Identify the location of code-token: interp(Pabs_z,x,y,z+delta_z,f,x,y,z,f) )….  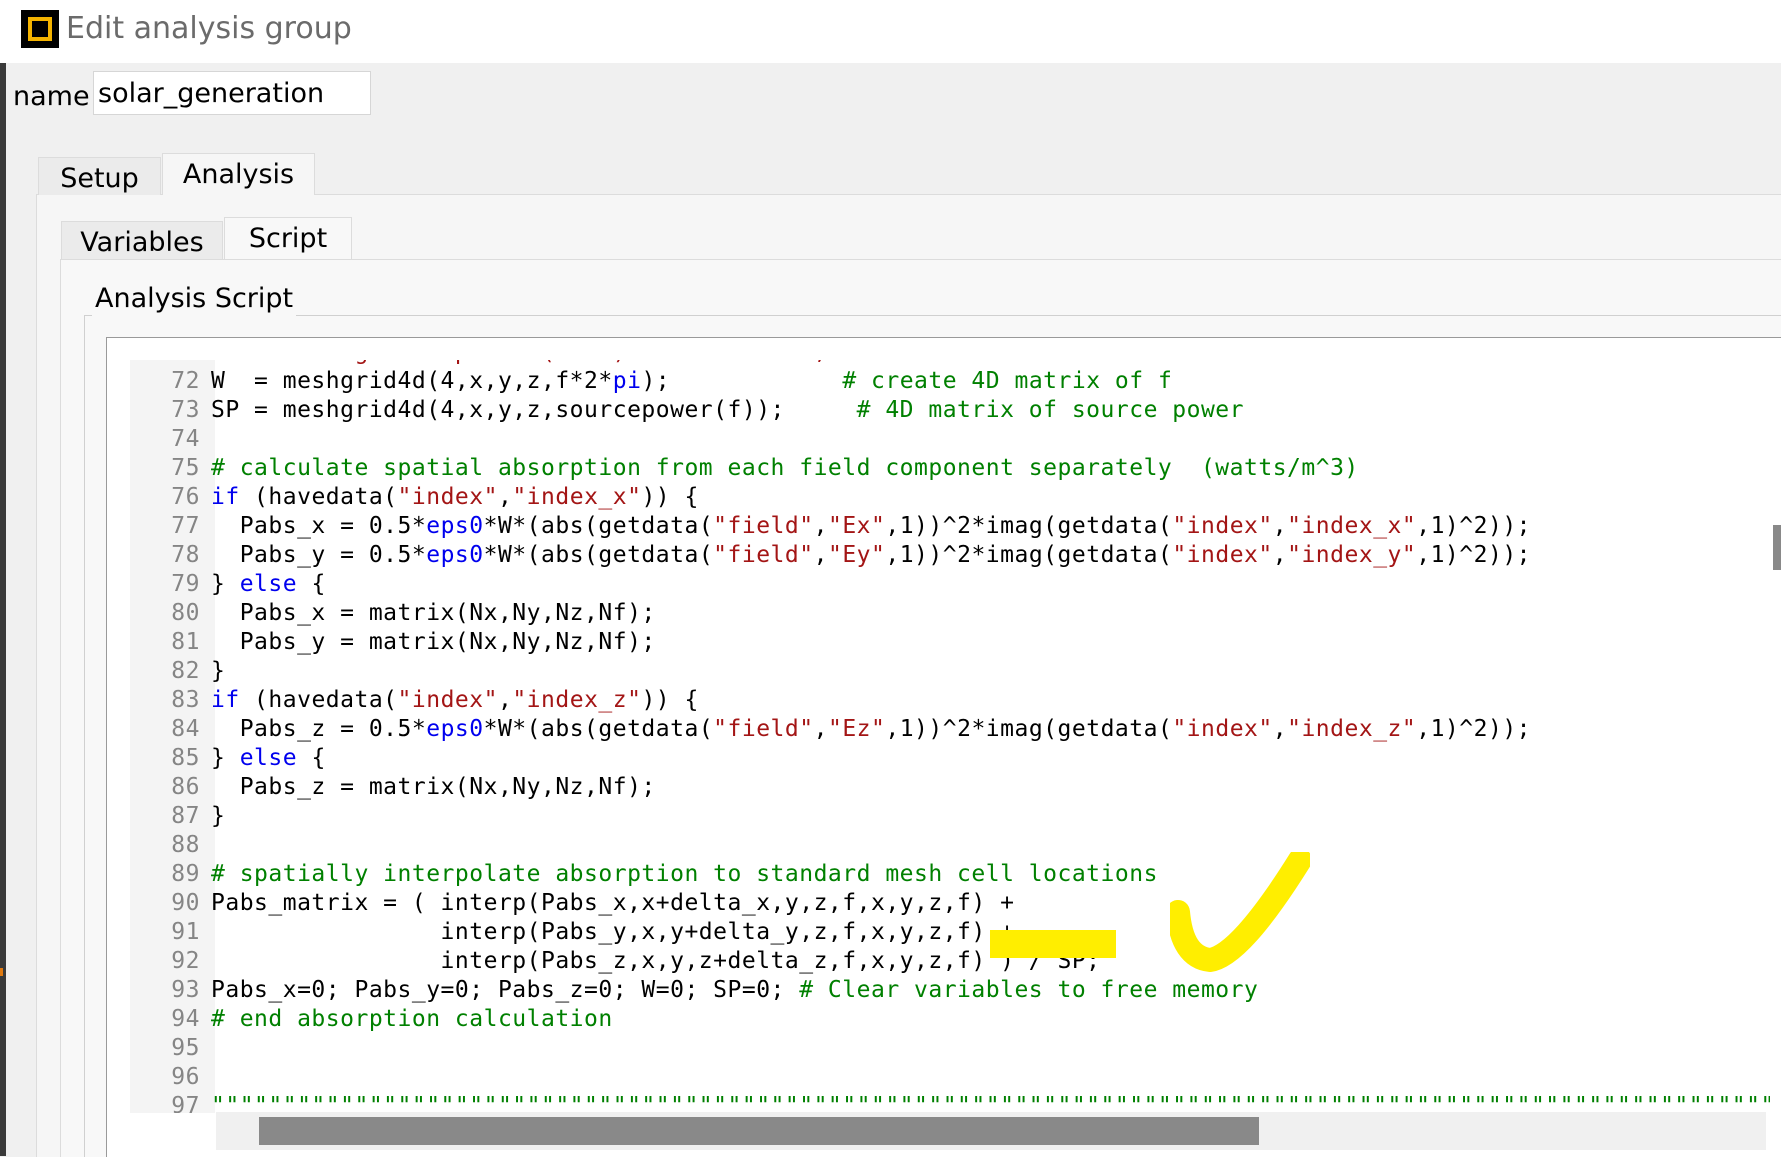
(656, 961).